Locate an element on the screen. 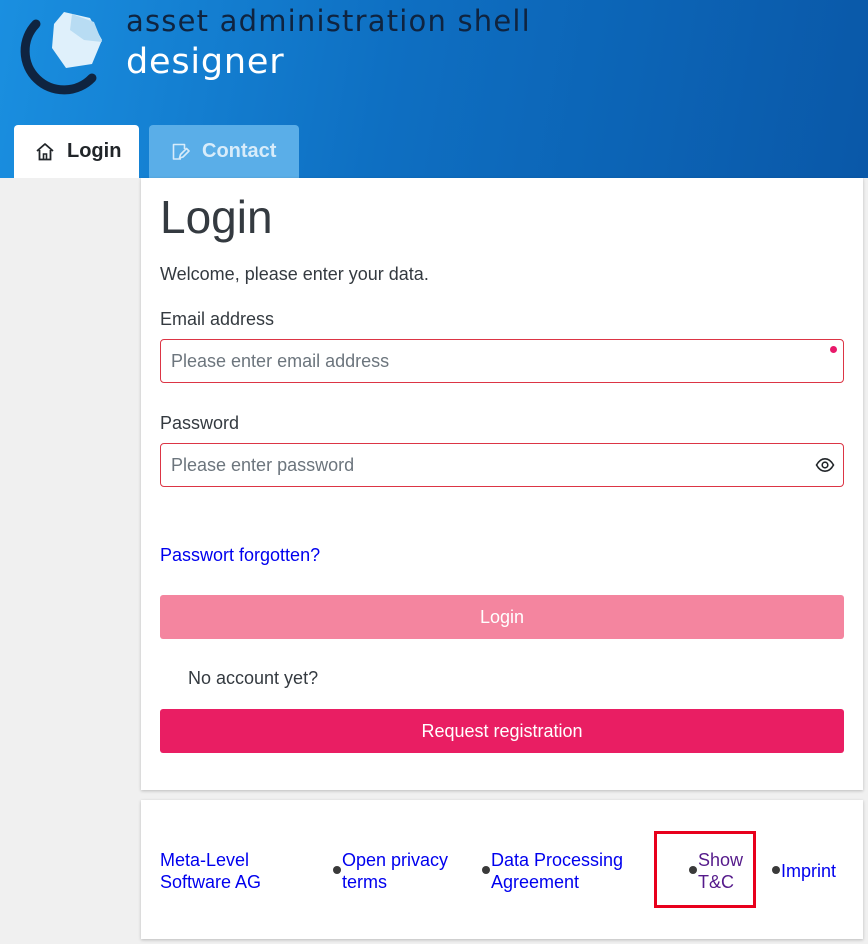 This screenshot has height=944, width=868. footer-link-imprint-label: Imprint is located at coordinates (809, 871).